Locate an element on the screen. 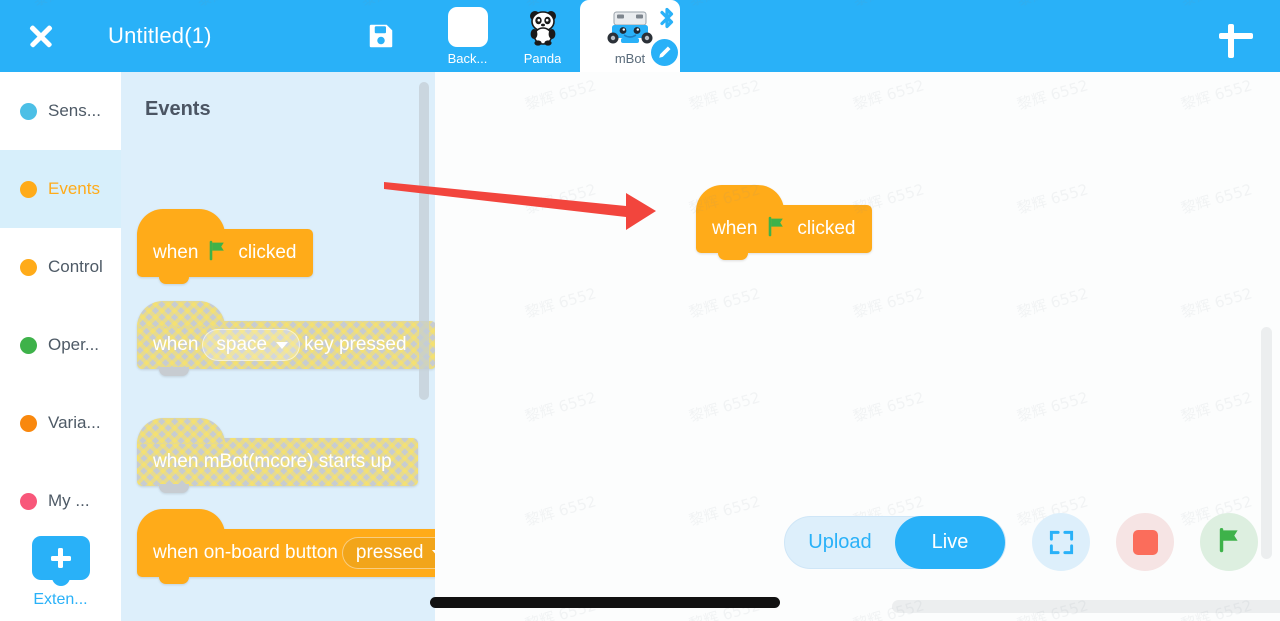 This screenshot has width=1280, height=621. canvas-vertical-scrollbar is located at coordinates (1266, 443).